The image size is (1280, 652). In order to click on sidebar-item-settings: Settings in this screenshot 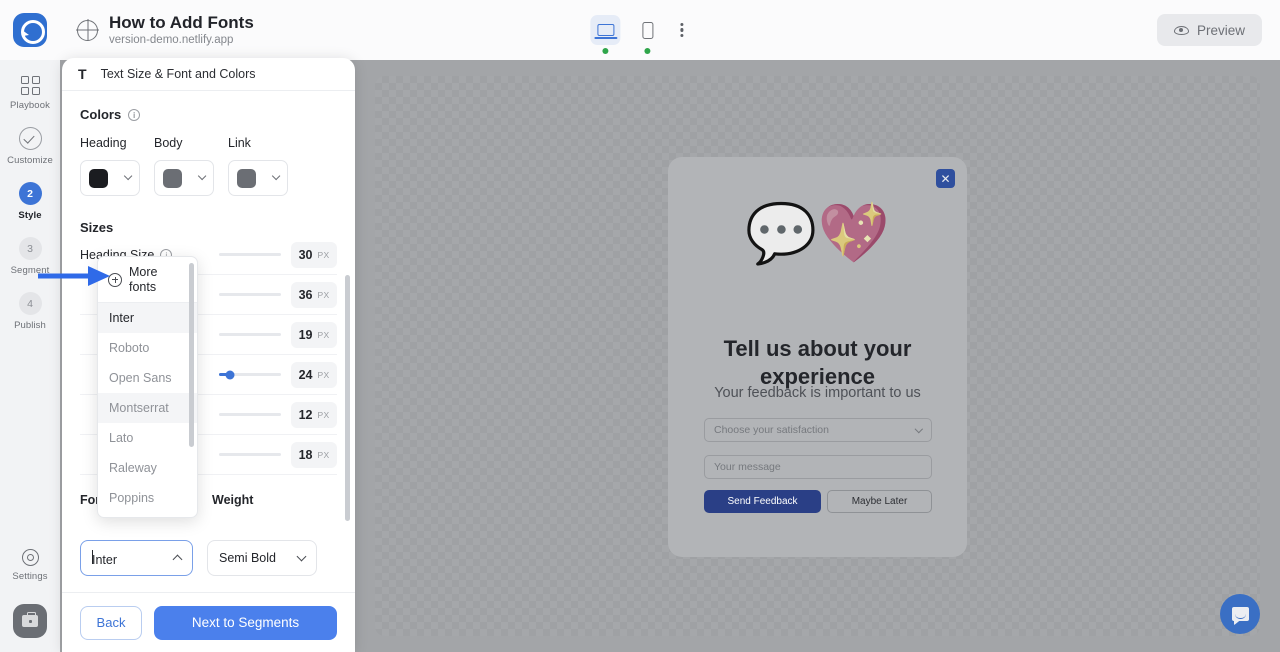, I will do `click(30, 557)`.